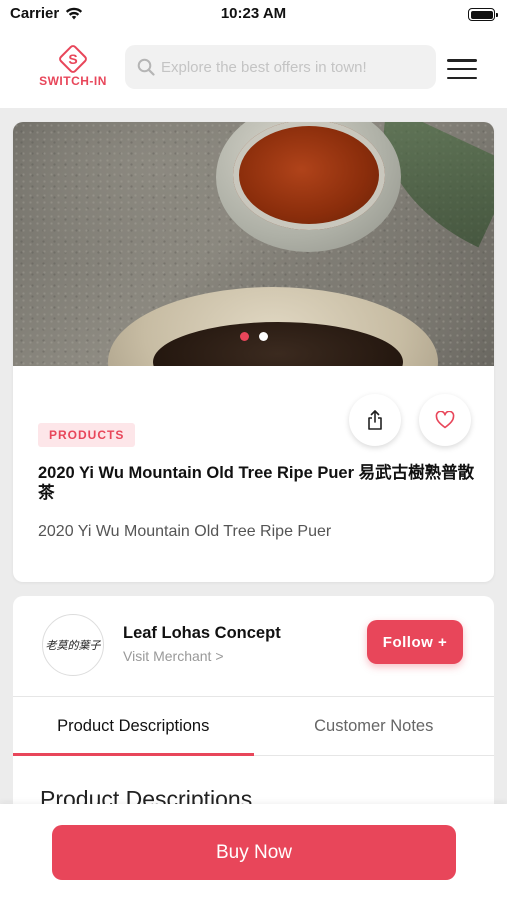 The image size is (507, 900). Describe the element at coordinates (263, 336) in the screenshot. I see `carousel-dot` at that location.